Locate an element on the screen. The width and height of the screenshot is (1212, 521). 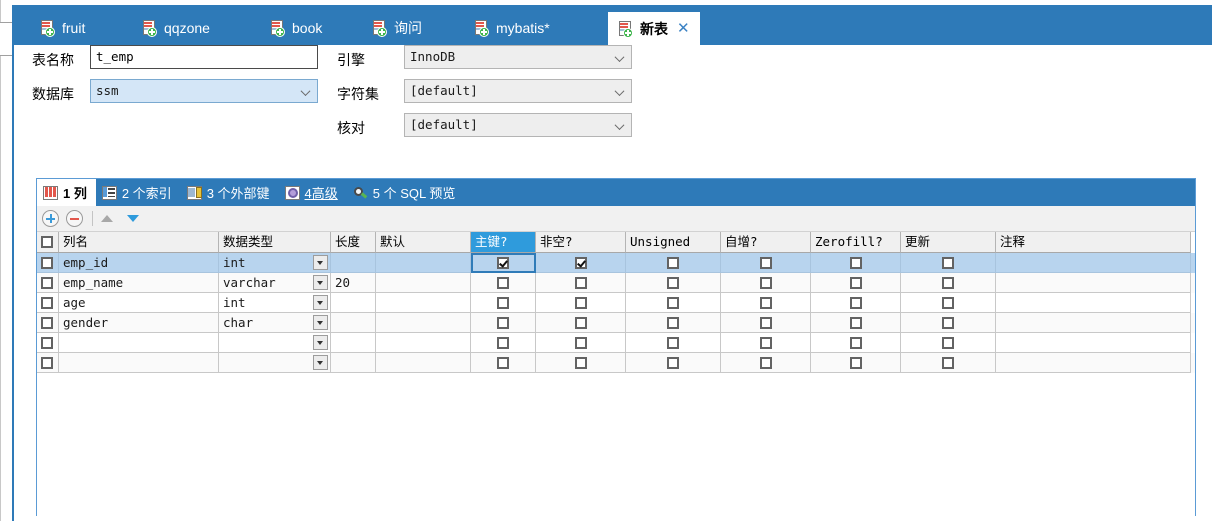
new-tab-button: + is located at coordinates (675, 27).